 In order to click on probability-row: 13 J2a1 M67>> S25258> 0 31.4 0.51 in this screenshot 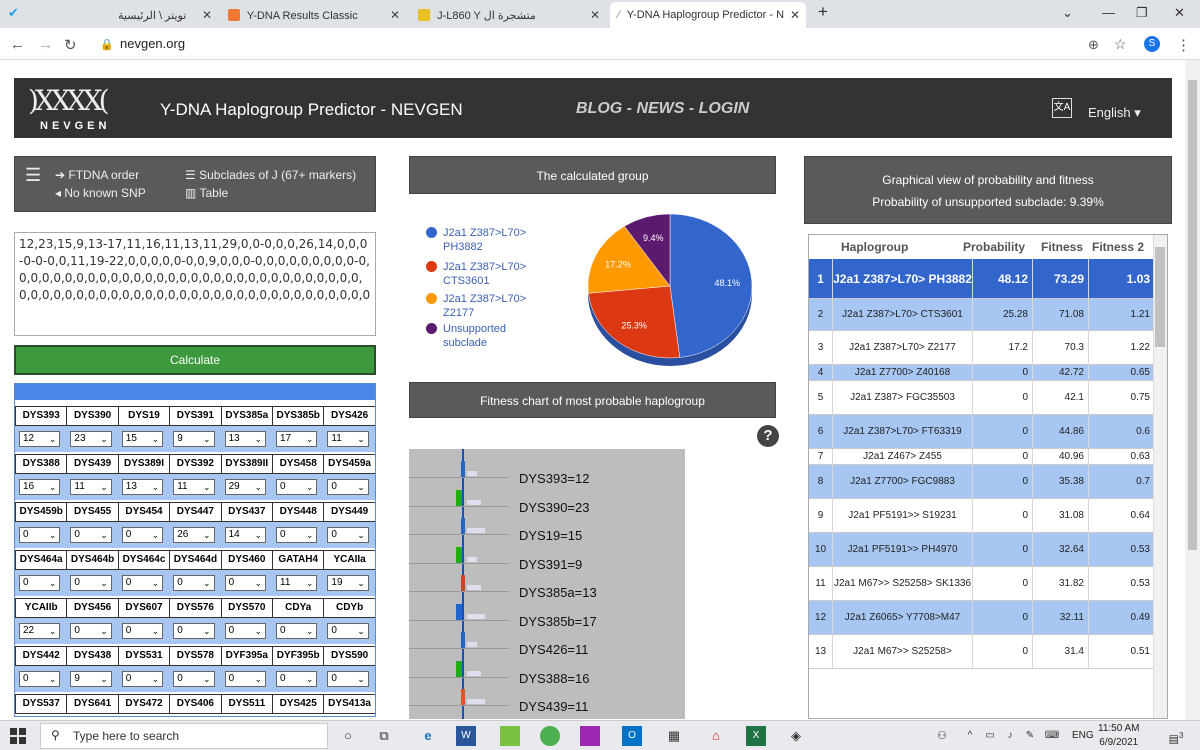, I will do `click(982, 652)`.